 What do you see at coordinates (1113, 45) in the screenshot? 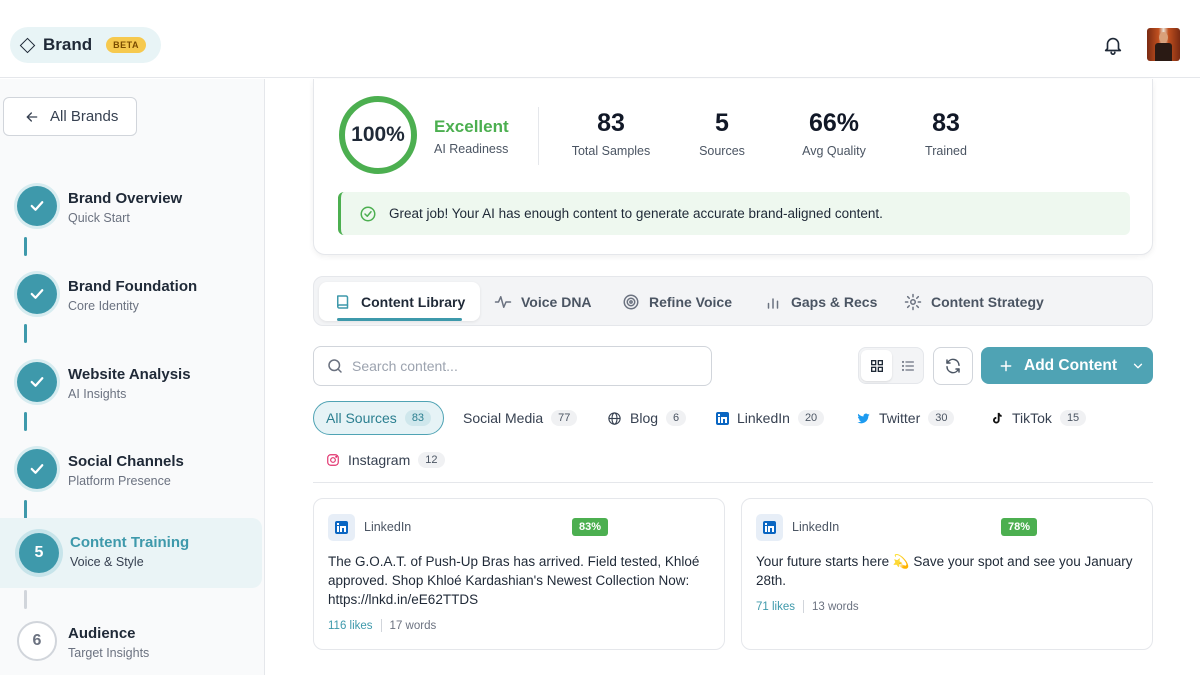
I see `bell-icon` at bounding box center [1113, 45].